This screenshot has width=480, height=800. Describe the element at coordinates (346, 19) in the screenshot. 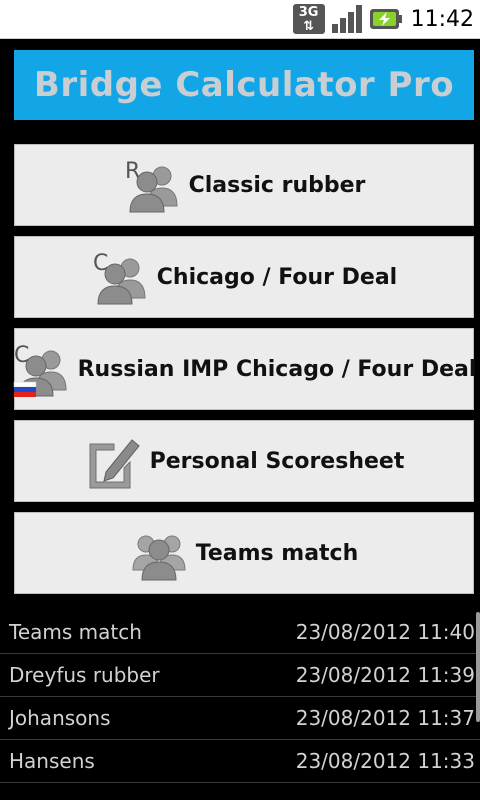

I see `signal-strength-icon` at that location.